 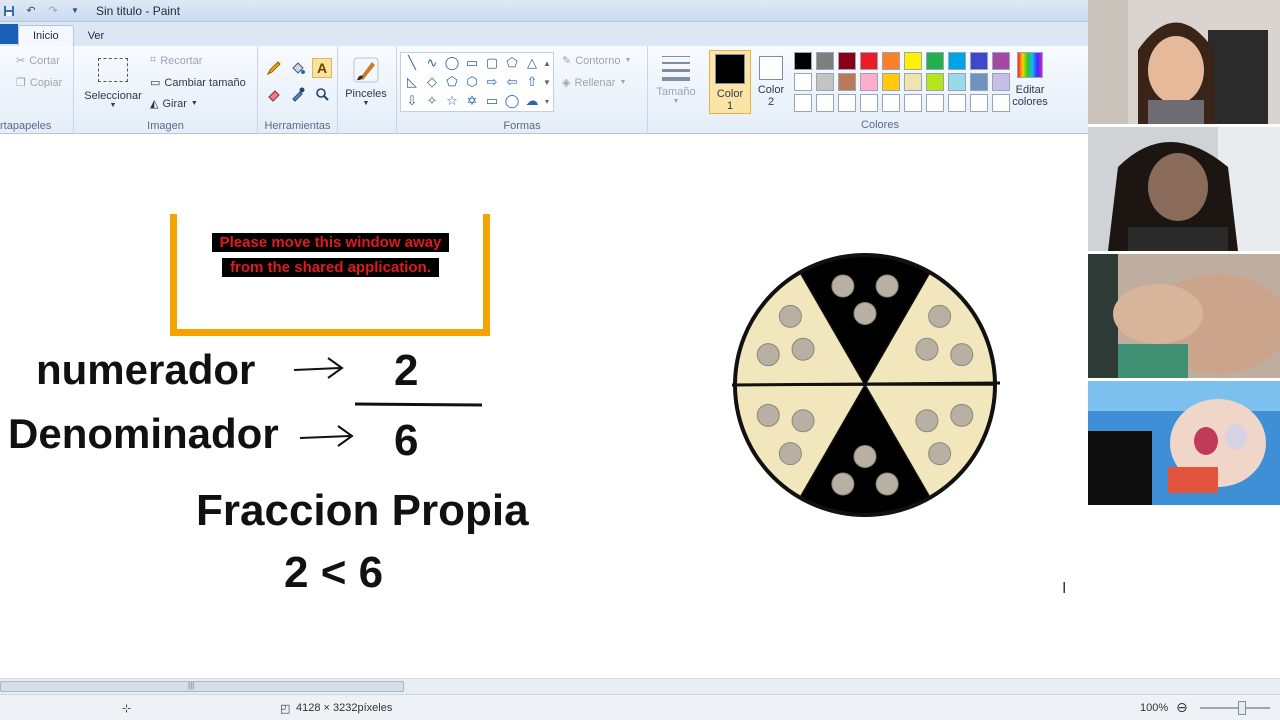 What do you see at coordinates (532, 63) in the screenshot?
I see `triangle-shape-icon: △` at bounding box center [532, 63].